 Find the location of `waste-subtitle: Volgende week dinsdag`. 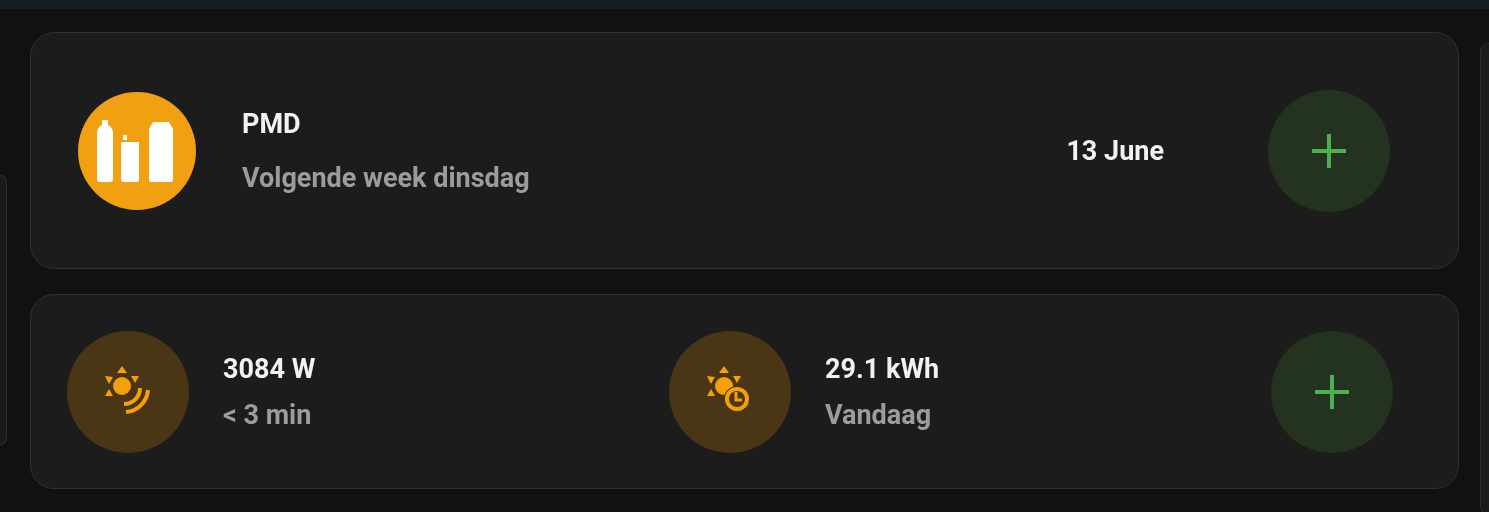

waste-subtitle: Volgende week dinsdag is located at coordinates (386, 177).